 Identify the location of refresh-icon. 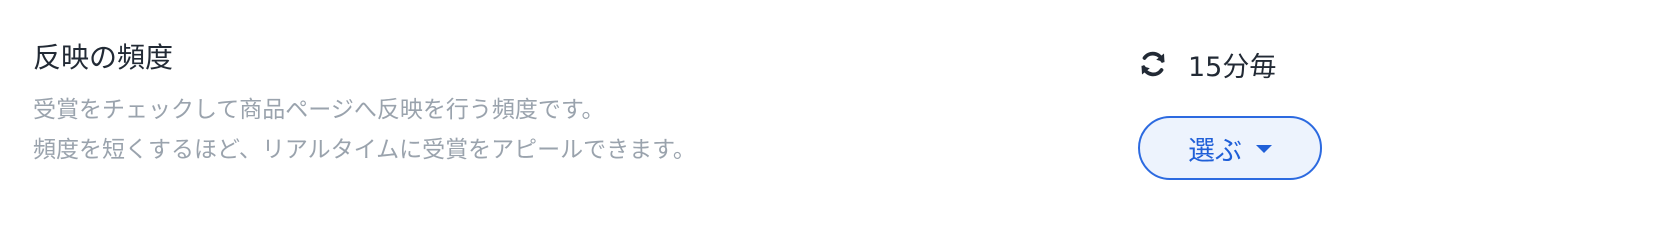
(1153, 64).